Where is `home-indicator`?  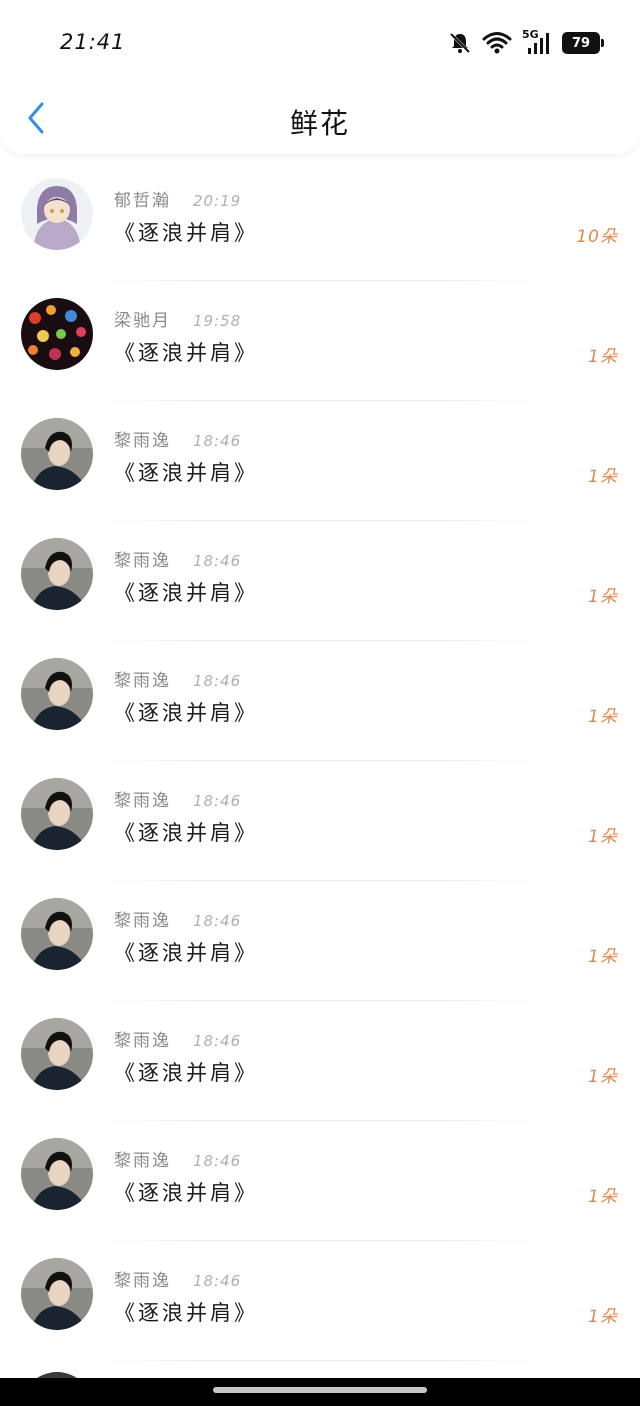
home-indicator is located at coordinates (320, 1390).